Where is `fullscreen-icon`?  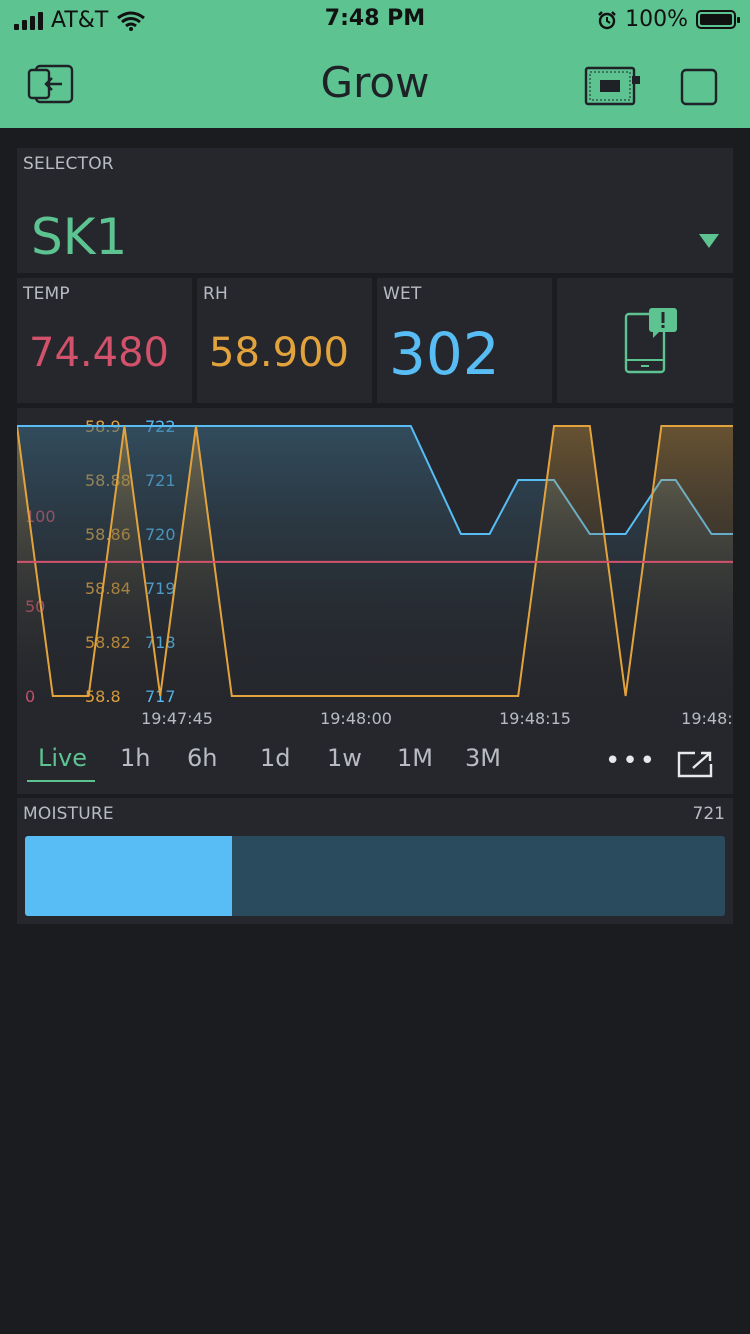 fullscreen-icon is located at coordinates (695, 764).